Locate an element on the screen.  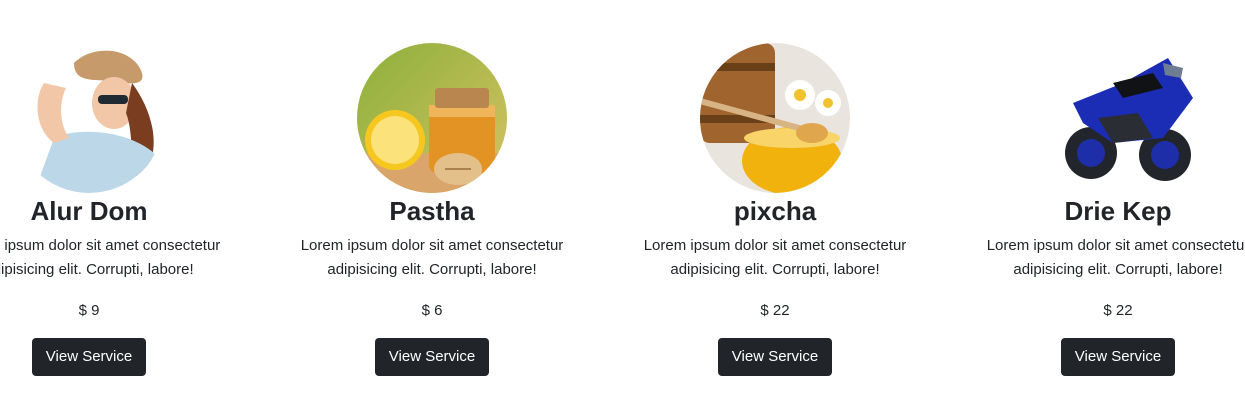
motorcycle-image is located at coordinates (1118, 118).